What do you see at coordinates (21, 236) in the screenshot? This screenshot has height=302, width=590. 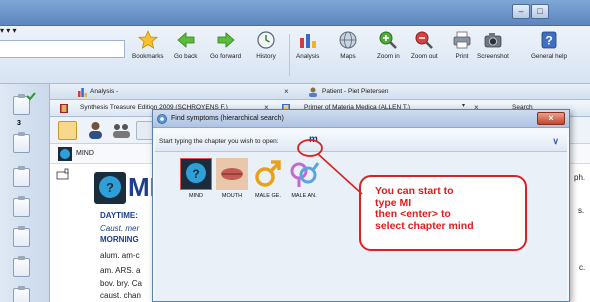 I see `clipboard-5-icon` at bounding box center [21, 236].